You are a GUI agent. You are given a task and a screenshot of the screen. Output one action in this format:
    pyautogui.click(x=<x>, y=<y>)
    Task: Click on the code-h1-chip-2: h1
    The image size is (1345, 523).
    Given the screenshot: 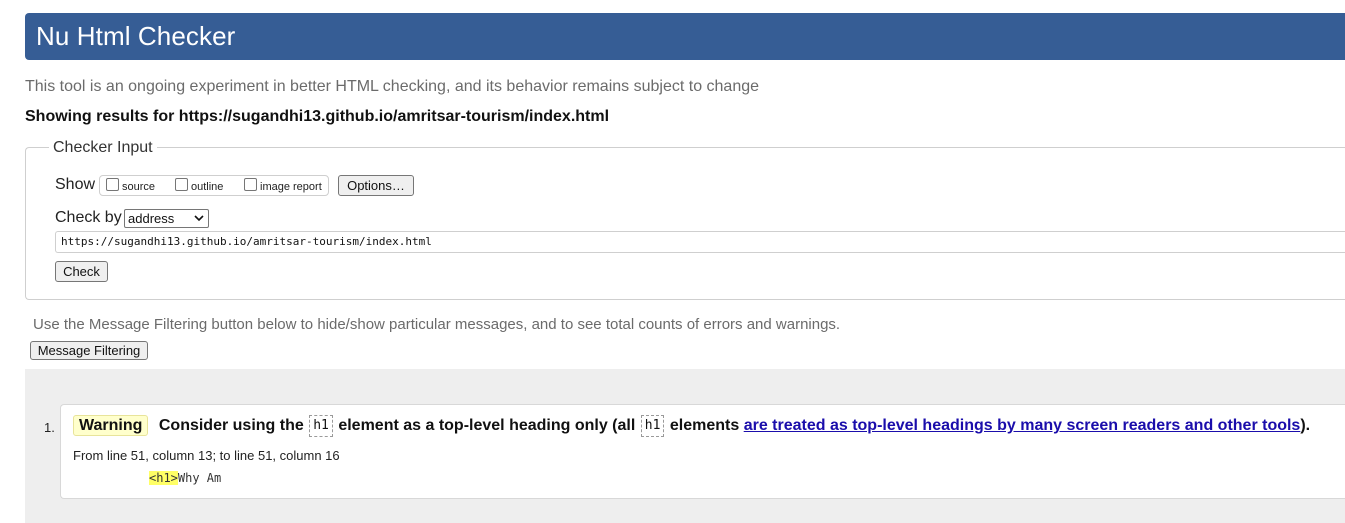 What is the action you would take?
    pyautogui.click(x=652, y=426)
    